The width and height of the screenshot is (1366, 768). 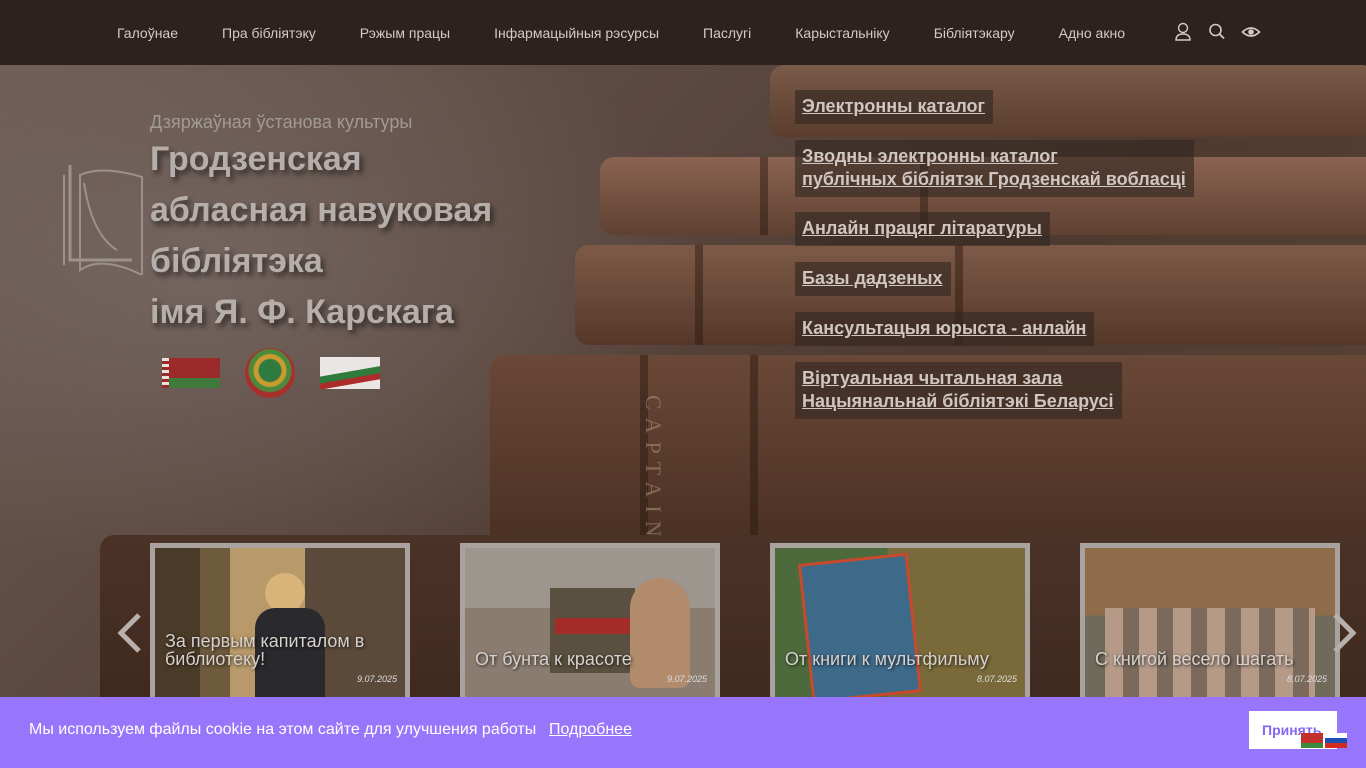 I want to click on news-caption: От книги к мультфильму, so click(x=887, y=659).